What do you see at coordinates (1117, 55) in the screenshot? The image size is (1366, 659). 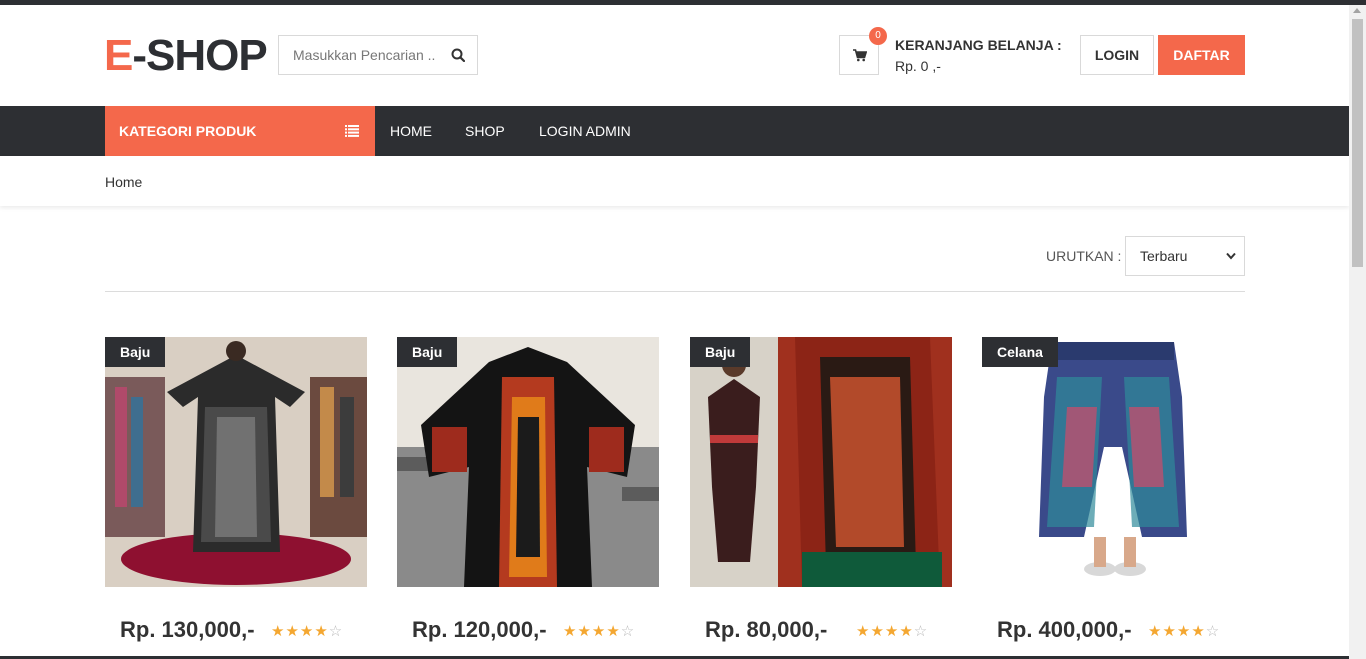 I see `login-button: LOGIN` at bounding box center [1117, 55].